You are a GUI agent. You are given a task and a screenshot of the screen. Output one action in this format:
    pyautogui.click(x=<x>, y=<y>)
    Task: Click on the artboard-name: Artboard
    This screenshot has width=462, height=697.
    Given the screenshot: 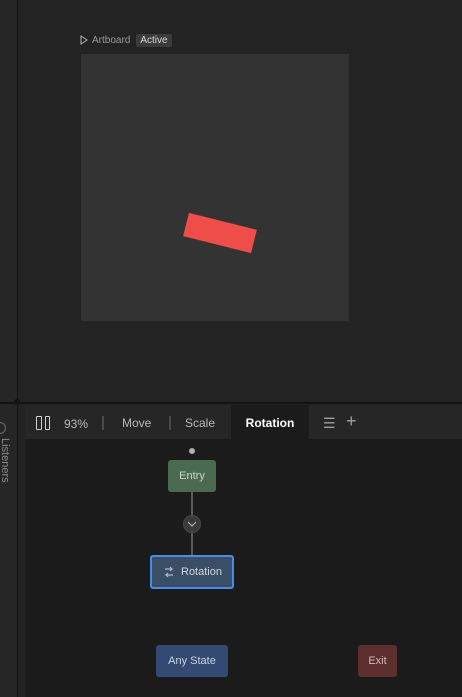 What is the action you would take?
    pyautogui.click(x=111, y=40)
    